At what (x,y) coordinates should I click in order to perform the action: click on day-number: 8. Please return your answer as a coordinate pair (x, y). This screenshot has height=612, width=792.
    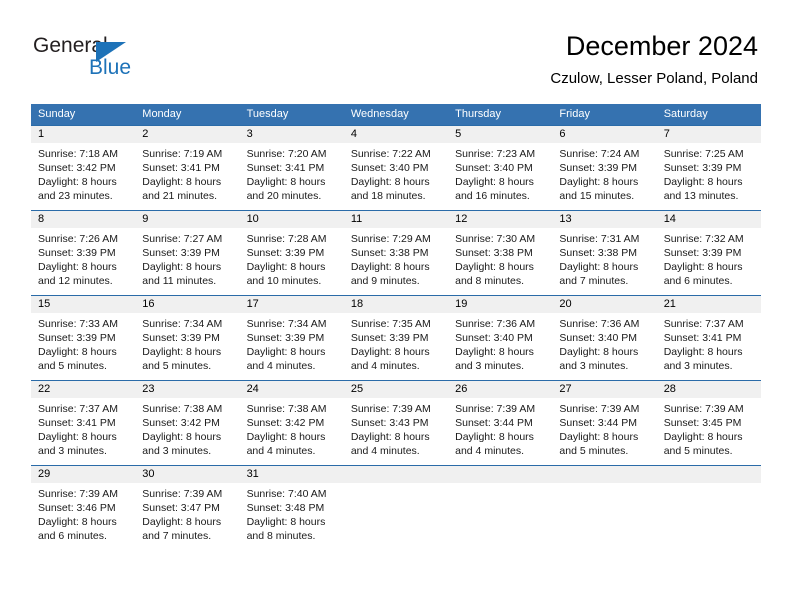
    Looking at the image, I should click on (83, 219).